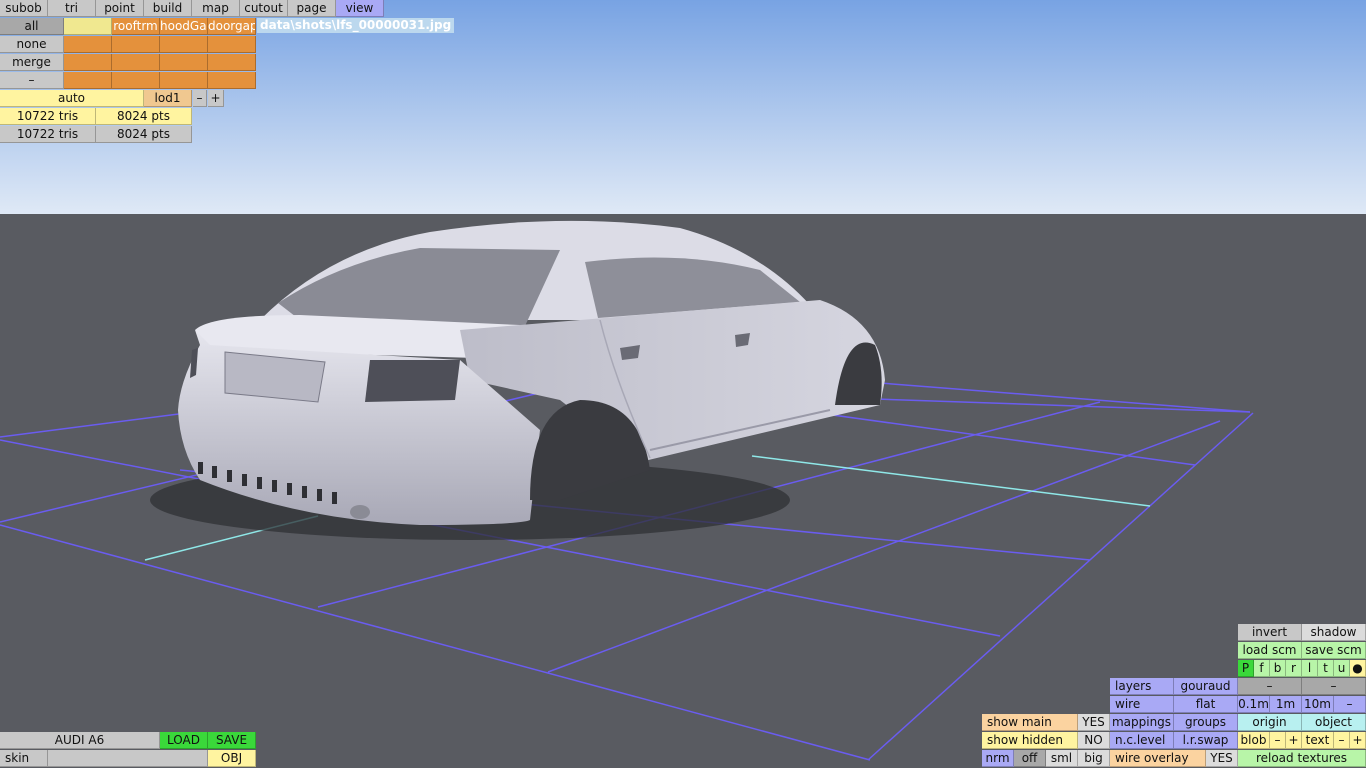 The width and height of the screenshot is (1366, 768). I want to click on show-hidden-value: NO, so click(1094, 740).